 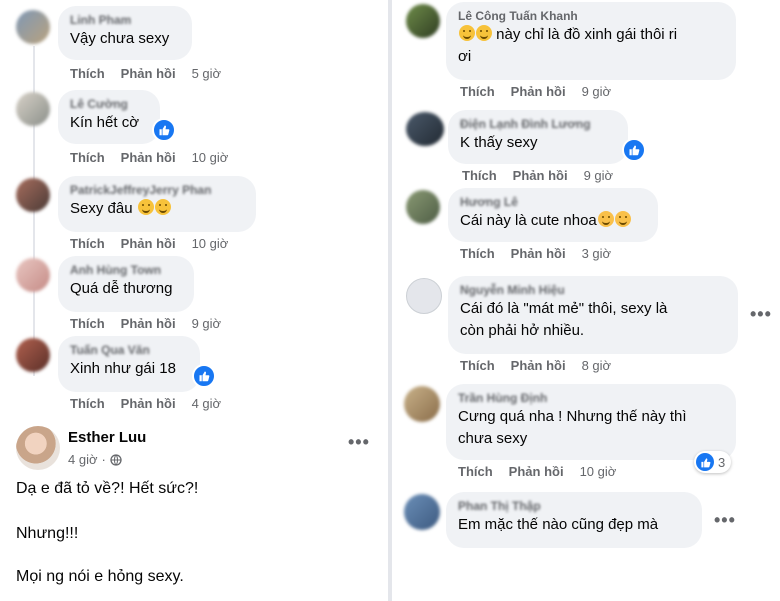 I want to click on comment-bubble: PatrickJeffreyJerry Phan Sexy đâu, so click(x=157, y=204).